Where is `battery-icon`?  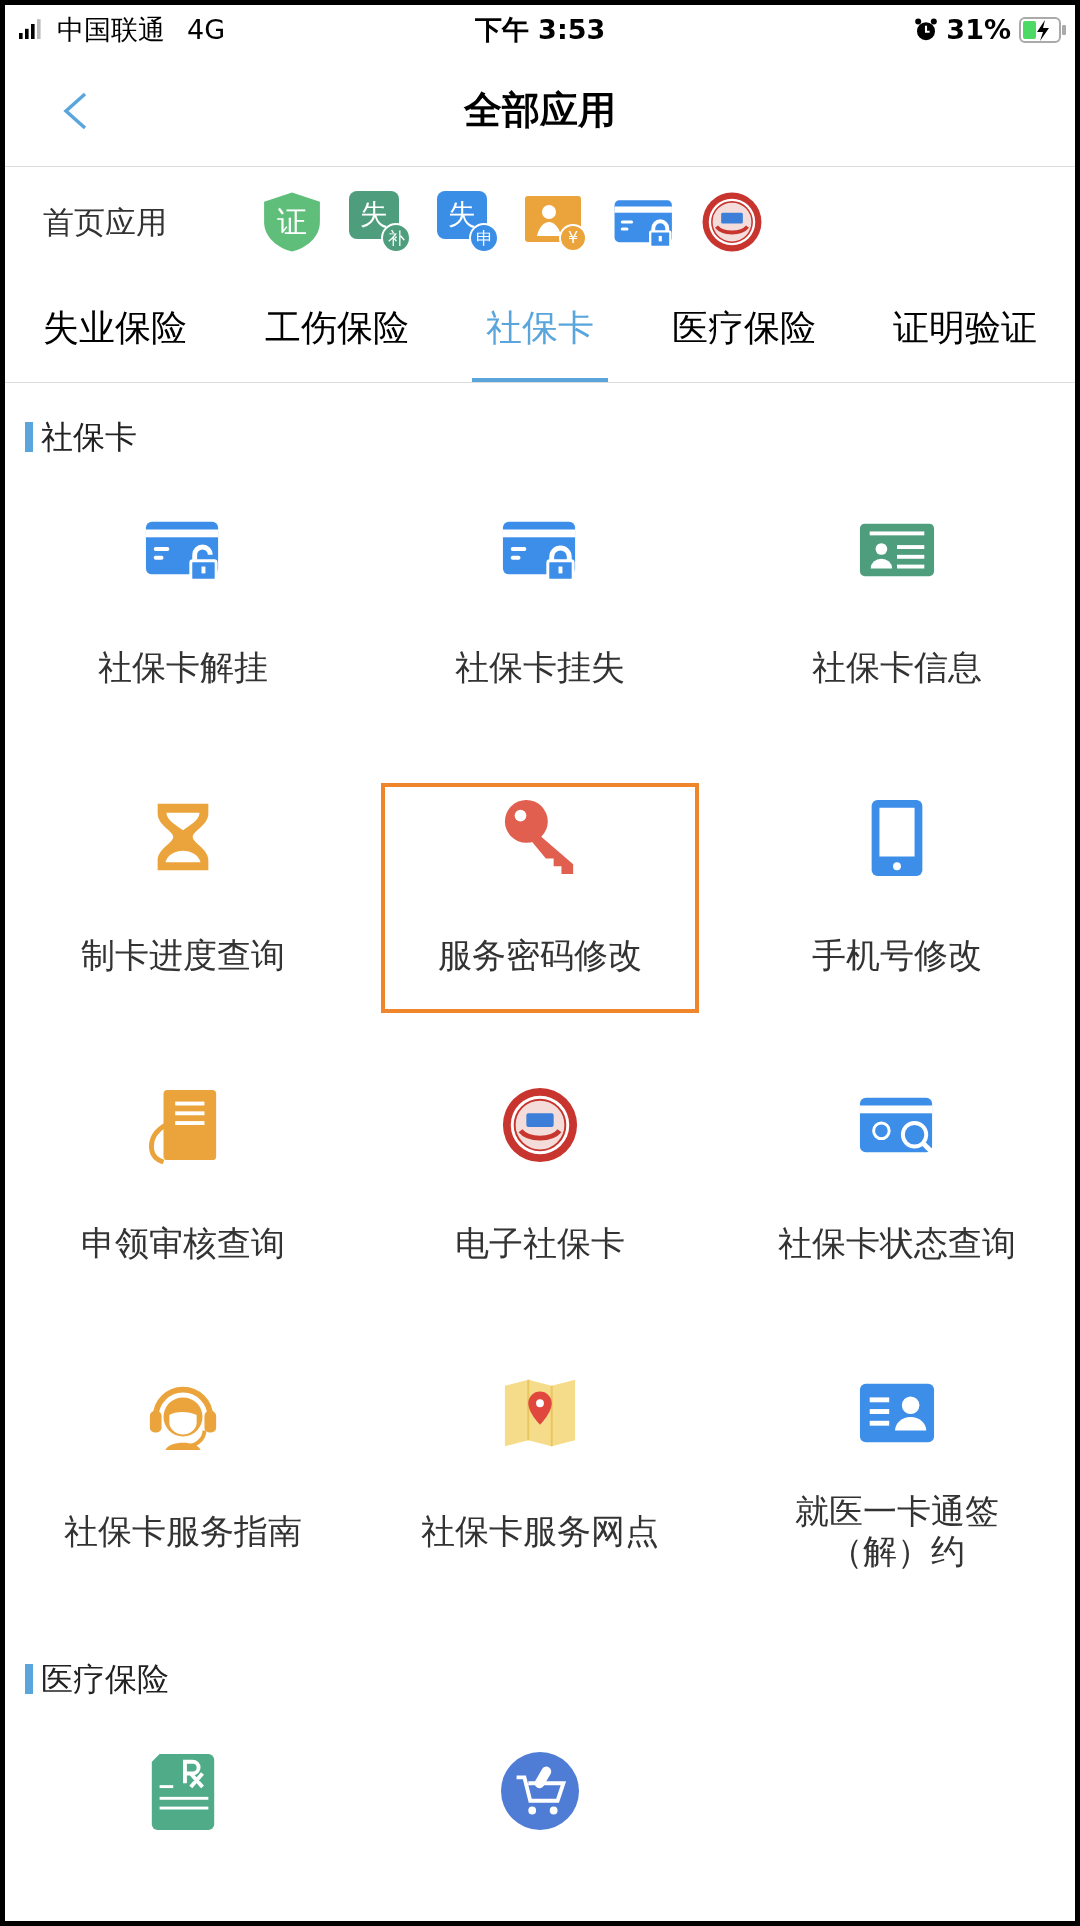 battery-icon is located at coordinates (1043, 30).